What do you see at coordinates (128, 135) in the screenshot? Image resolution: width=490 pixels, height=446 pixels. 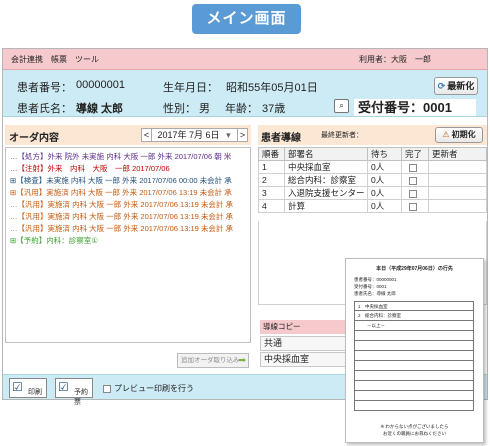 I see `order-panel-header: オーダ内容 < 2017年 7月 6日 ▾ >` at bounding box center [128, 135].